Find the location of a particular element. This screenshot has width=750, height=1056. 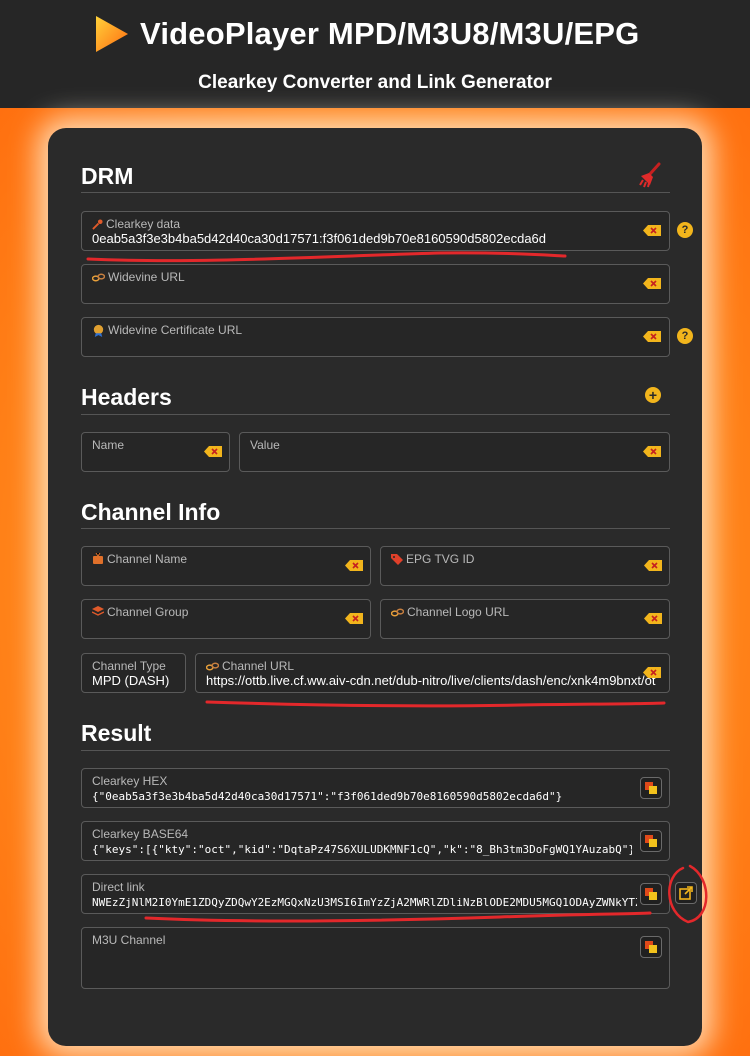

channel-logo-url-label: Channel Logo URL is located at coordinates (458, 612).